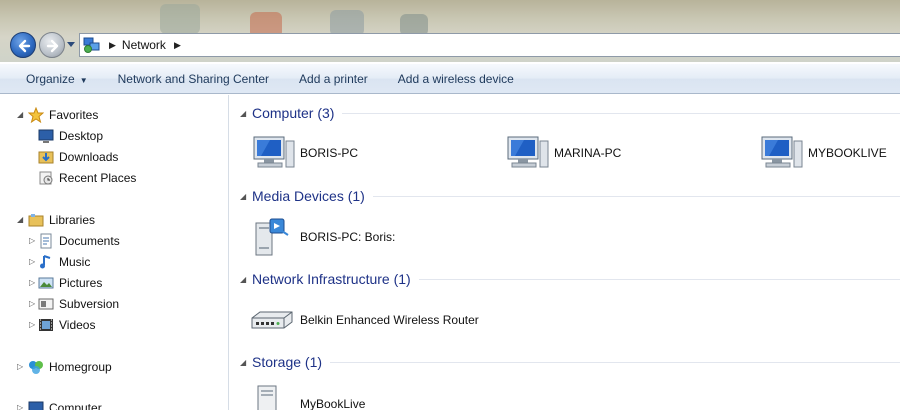 This screenshot has height=410, width=900. Describe the element at coordinates (91, 45) in the screenshot. I see `network-icon` at that location.